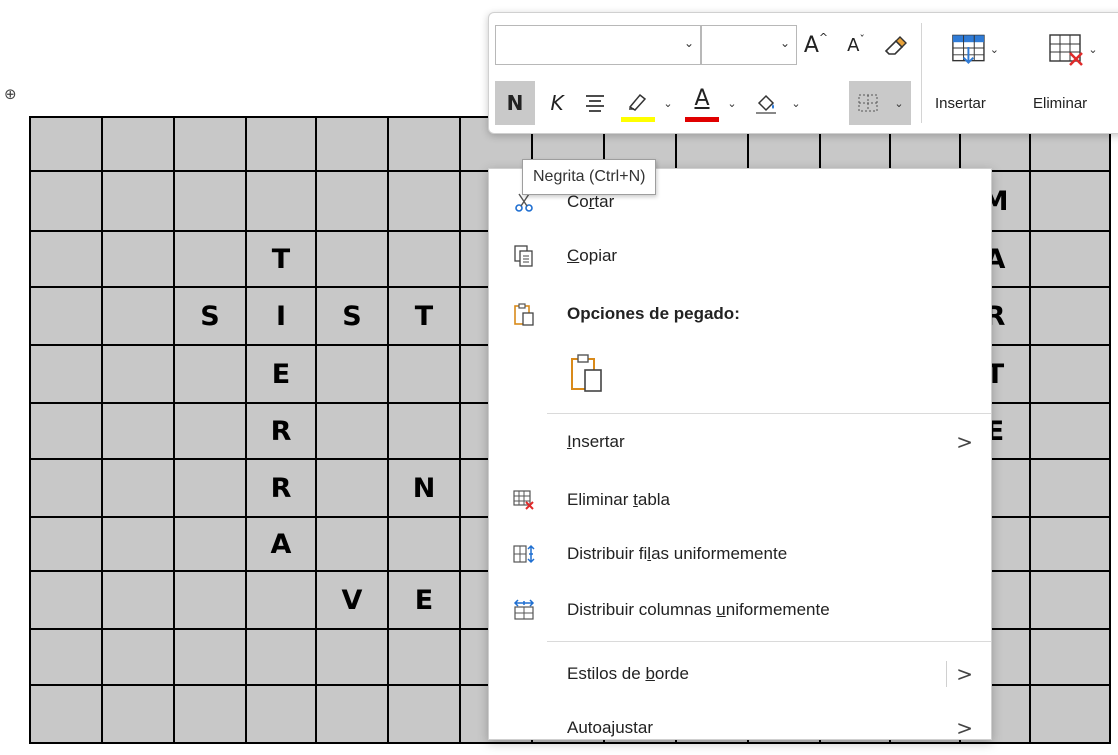  What do you see at coordinates (740, 256) in the screenshot?
I see `menu-item-copy: Copiar` at bounding box center [740, 256].